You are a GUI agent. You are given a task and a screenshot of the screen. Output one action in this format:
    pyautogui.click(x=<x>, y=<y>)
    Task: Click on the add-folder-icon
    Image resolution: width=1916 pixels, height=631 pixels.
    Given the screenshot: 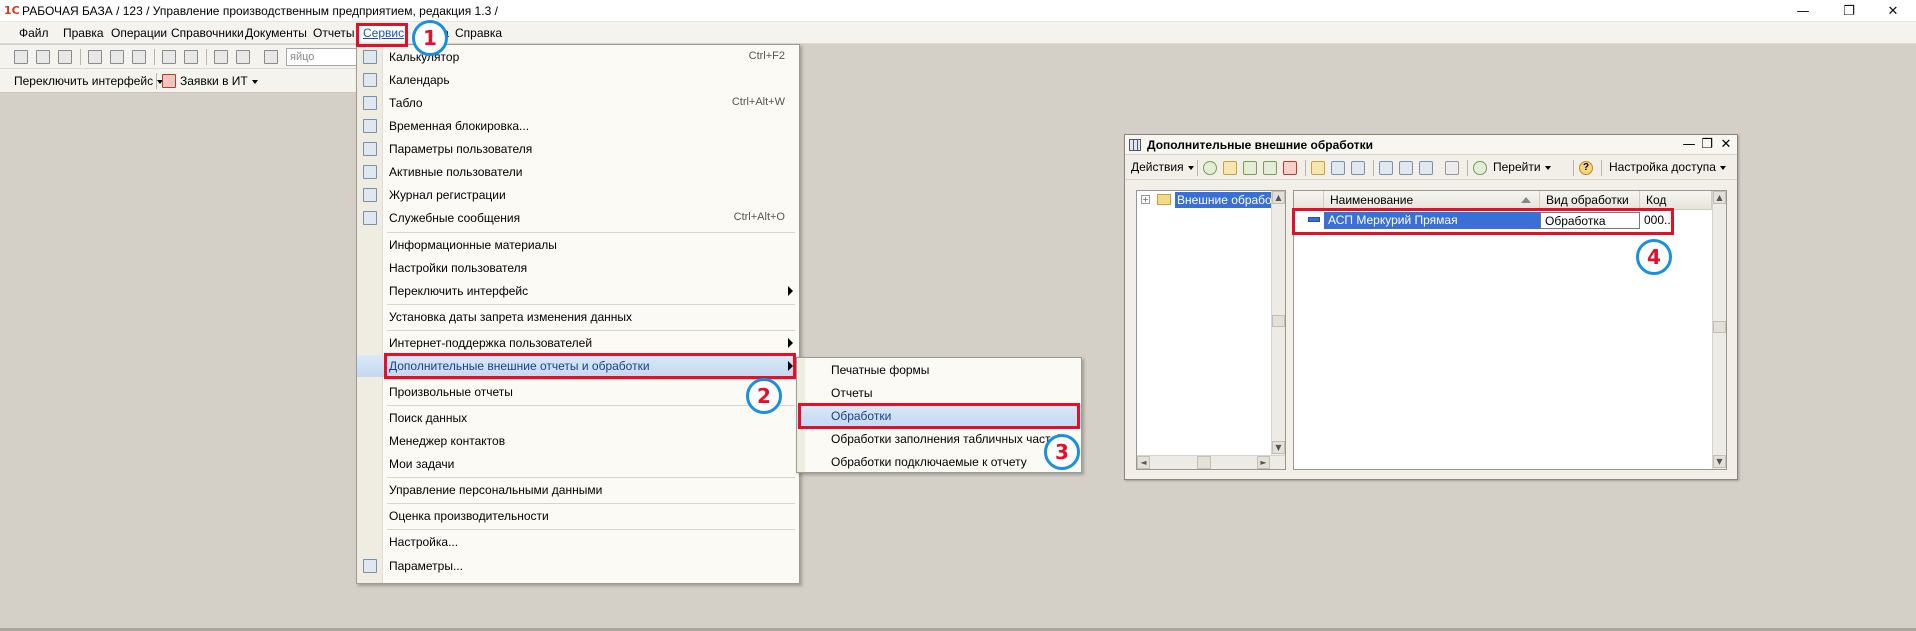 What is the action you would take?
    pyautogui.click(x=1230, y=168)
    